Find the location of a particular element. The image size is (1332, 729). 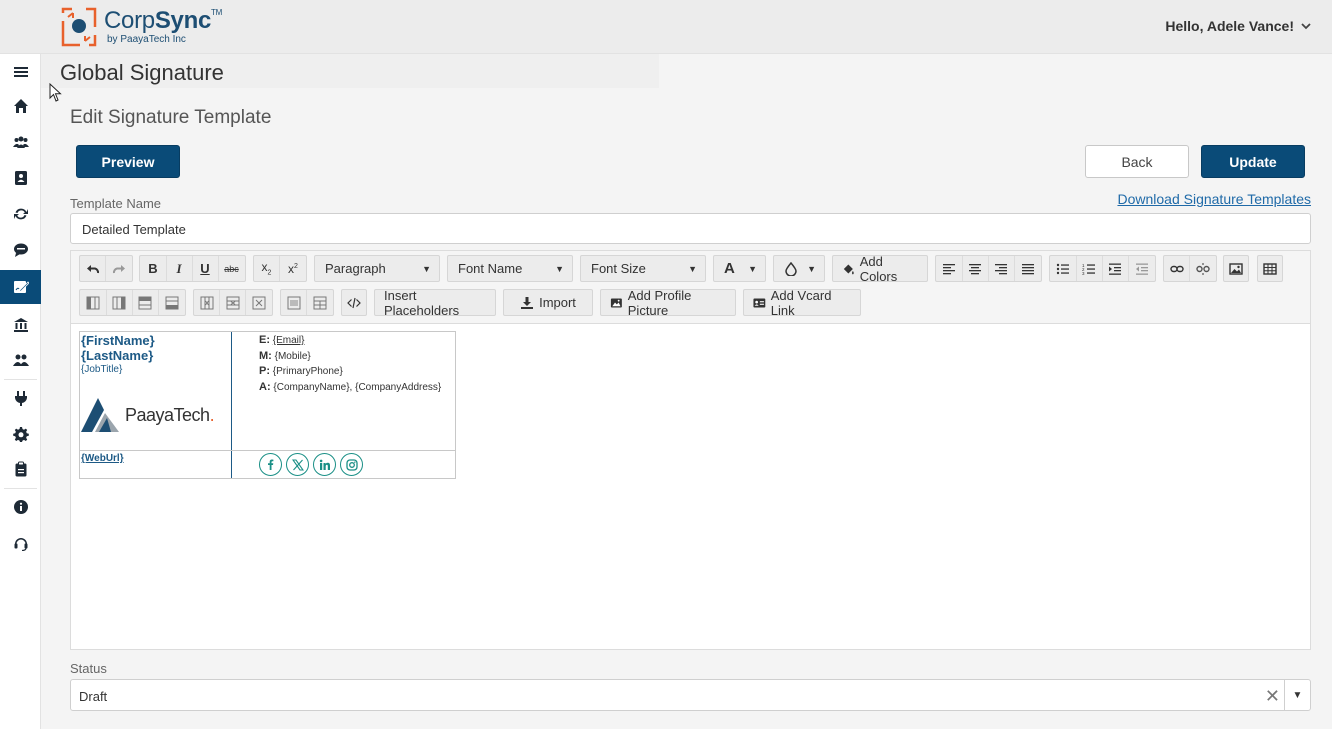

delete-column-icon is located at coordinates (206, 302).